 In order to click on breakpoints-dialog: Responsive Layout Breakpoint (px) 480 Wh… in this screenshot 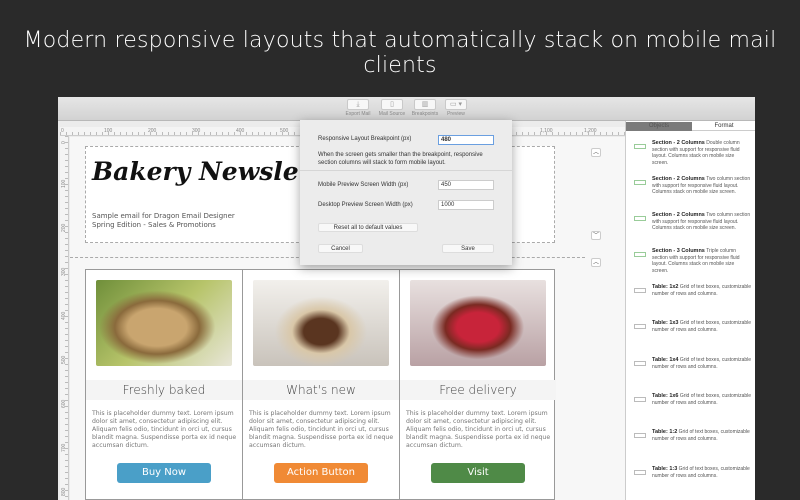, I will do `click(406, 192)`.